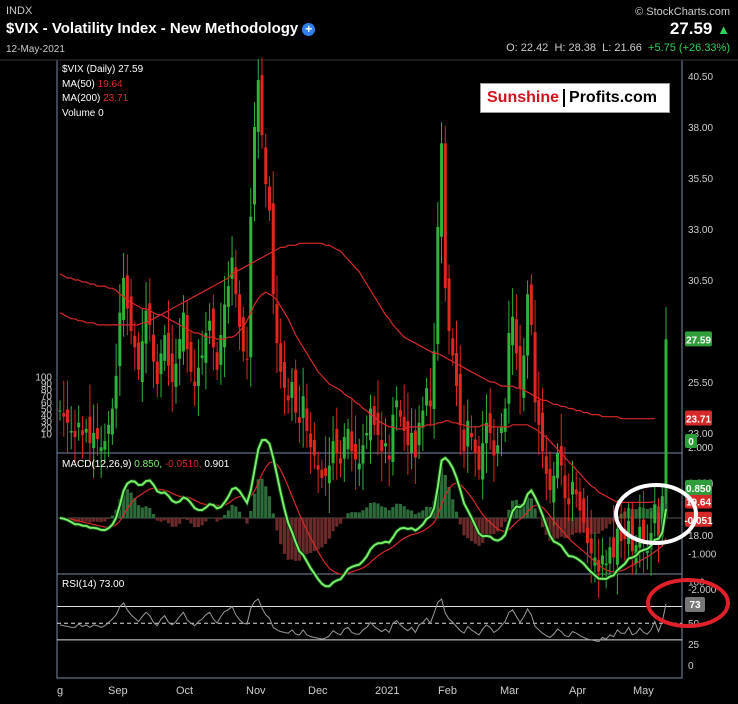 The height and width of the screenshot is (704, 738). What do you see at coordinates (387, 691) in the screenshot?
I see `x-axis-label: 2021` at bounding box center [387, 691].